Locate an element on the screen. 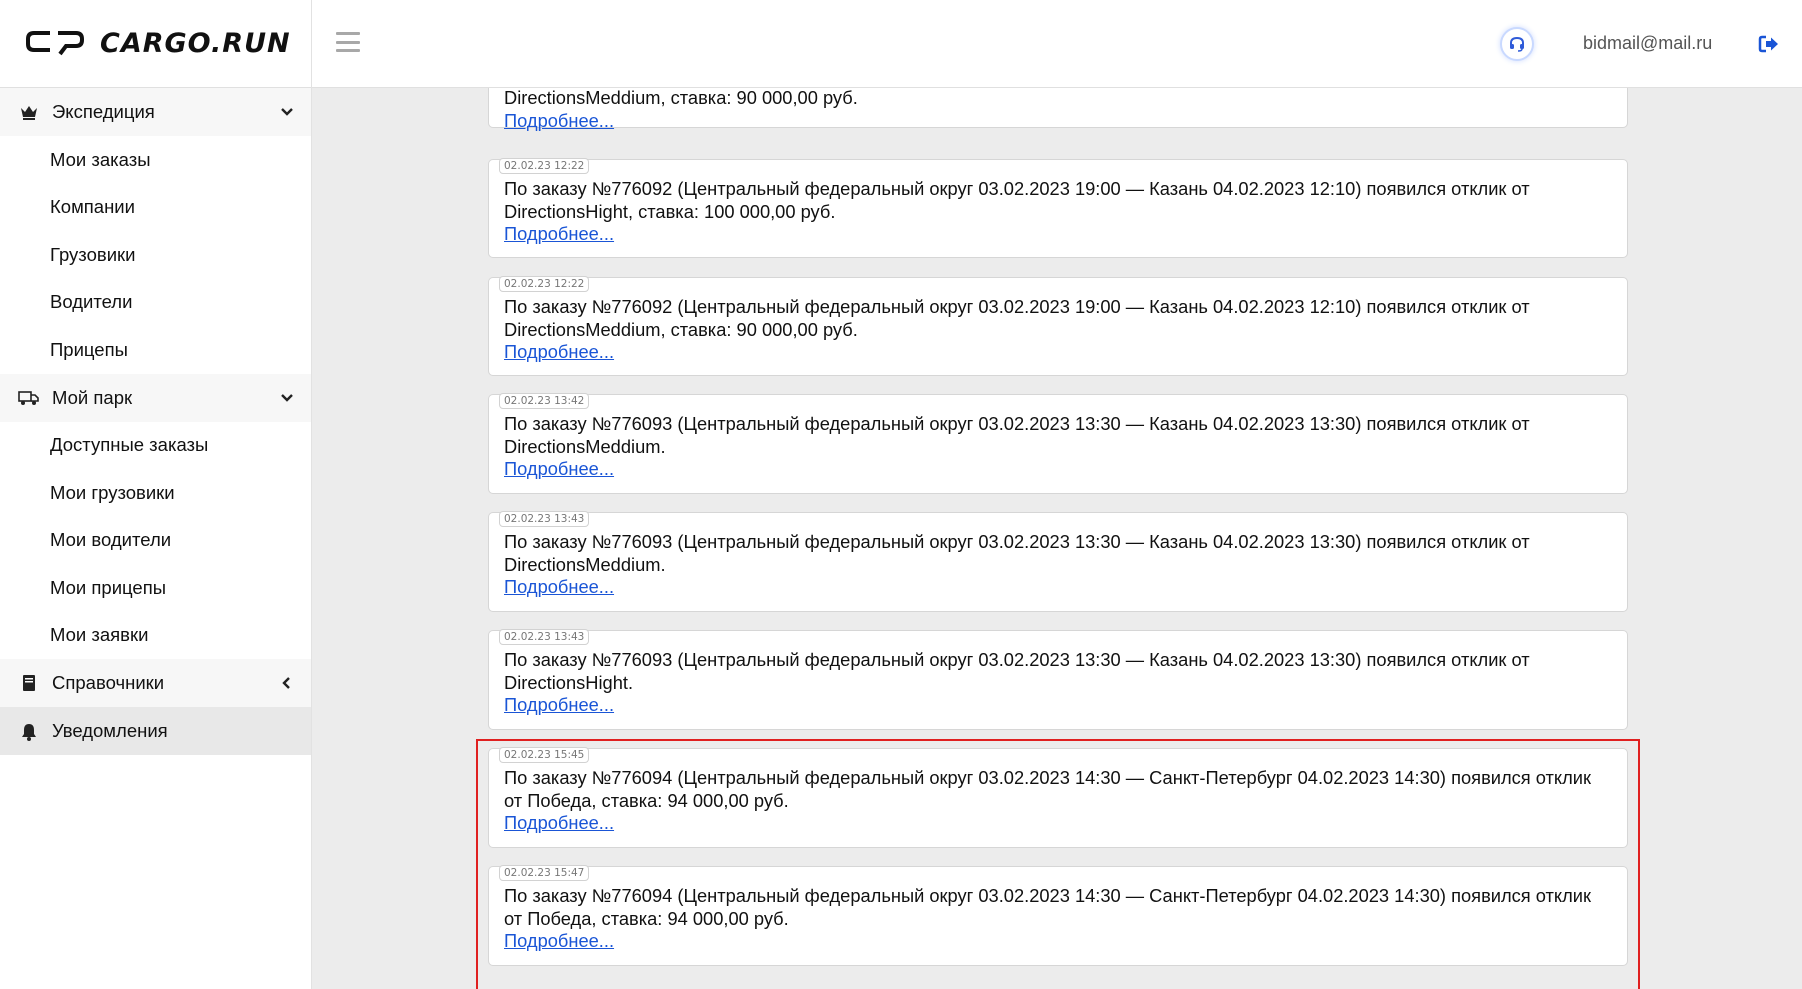 The width and height of the screenshot is (1802, 989). headset-icon is located at coordinates (1517, 44).